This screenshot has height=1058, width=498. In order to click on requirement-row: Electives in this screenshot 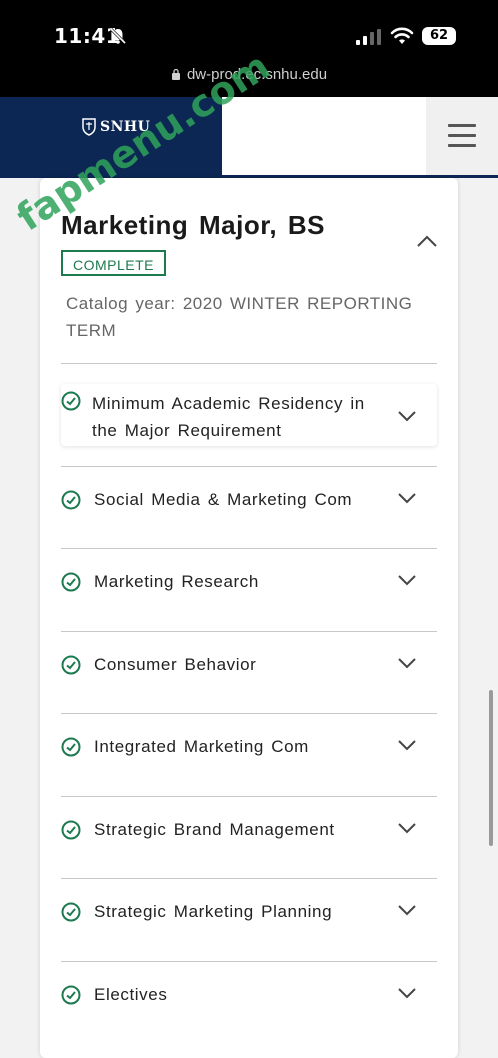, I will do `click(249, 996)`.